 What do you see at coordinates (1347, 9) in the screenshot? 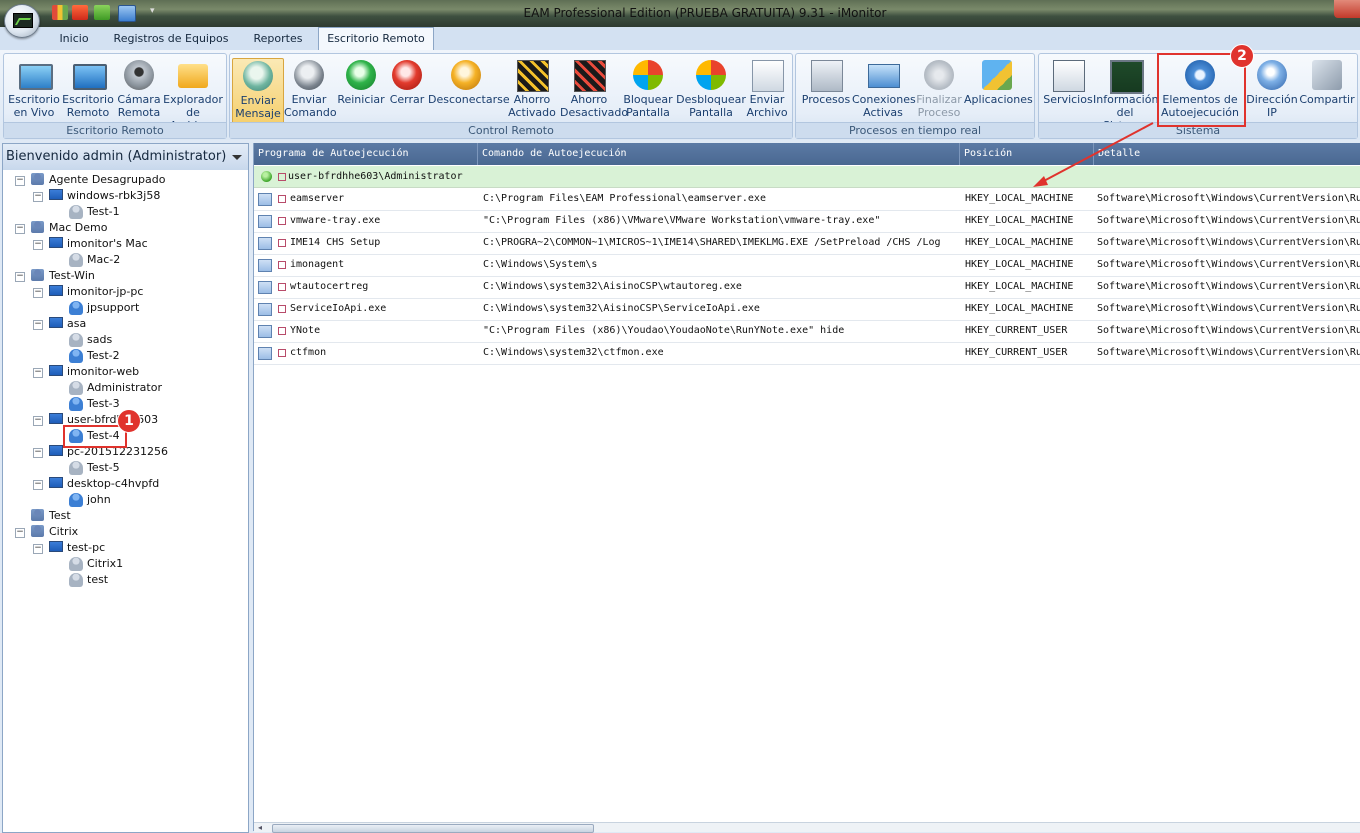
I see `close-button` at bounding box center [1347, 9].